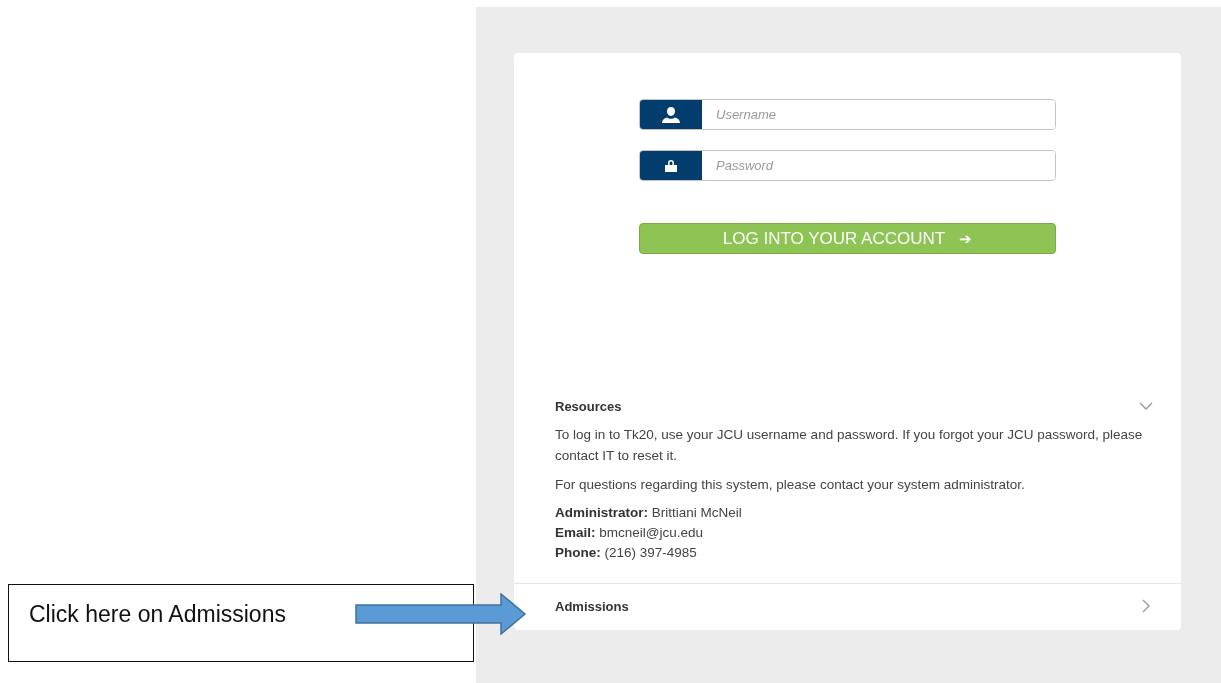 This screenshot has width=1221, height=683. I want to click on section-title: Admissions, so click(592, 606).